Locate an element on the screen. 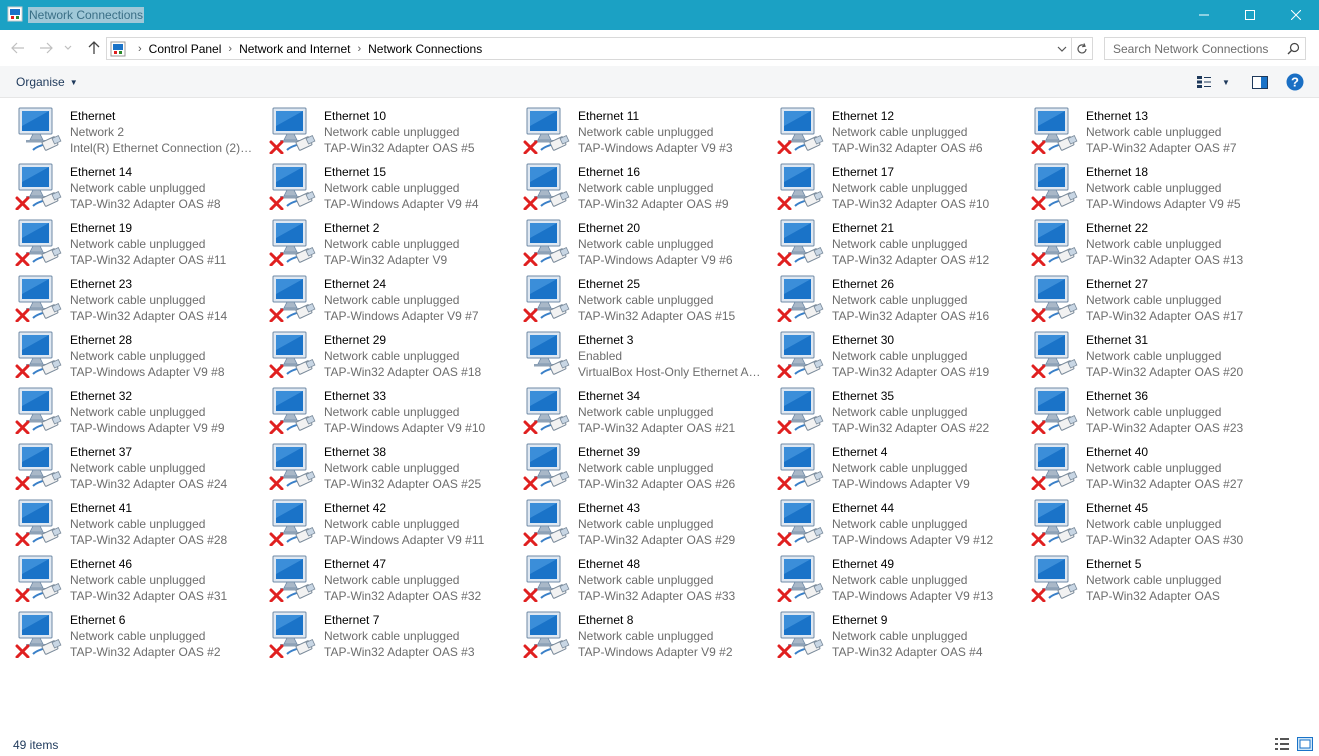 The width and height of the screenshot is (1319, 756). connection-name: Ethernet 8 is located at coordinates (606, 620).